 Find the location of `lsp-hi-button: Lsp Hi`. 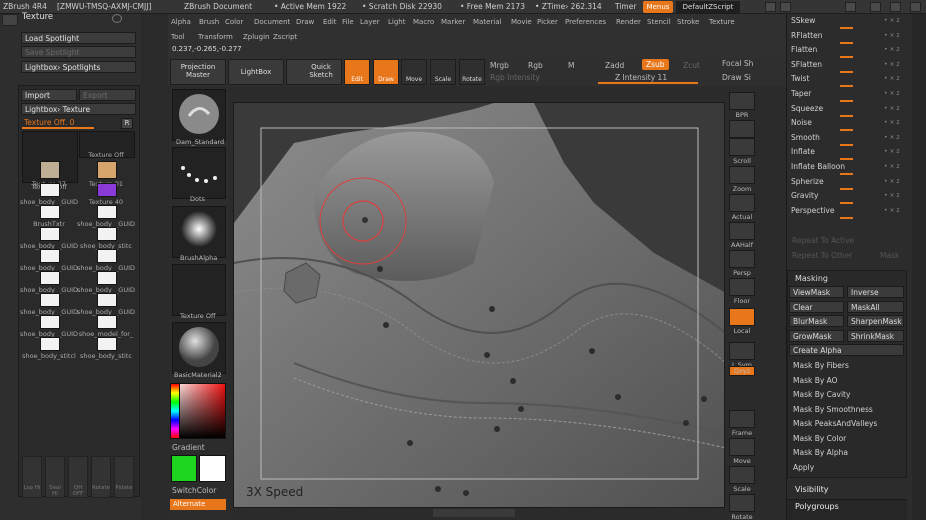

lsp-hi-button: Lsp Hi is located at coordinates (32, 477).